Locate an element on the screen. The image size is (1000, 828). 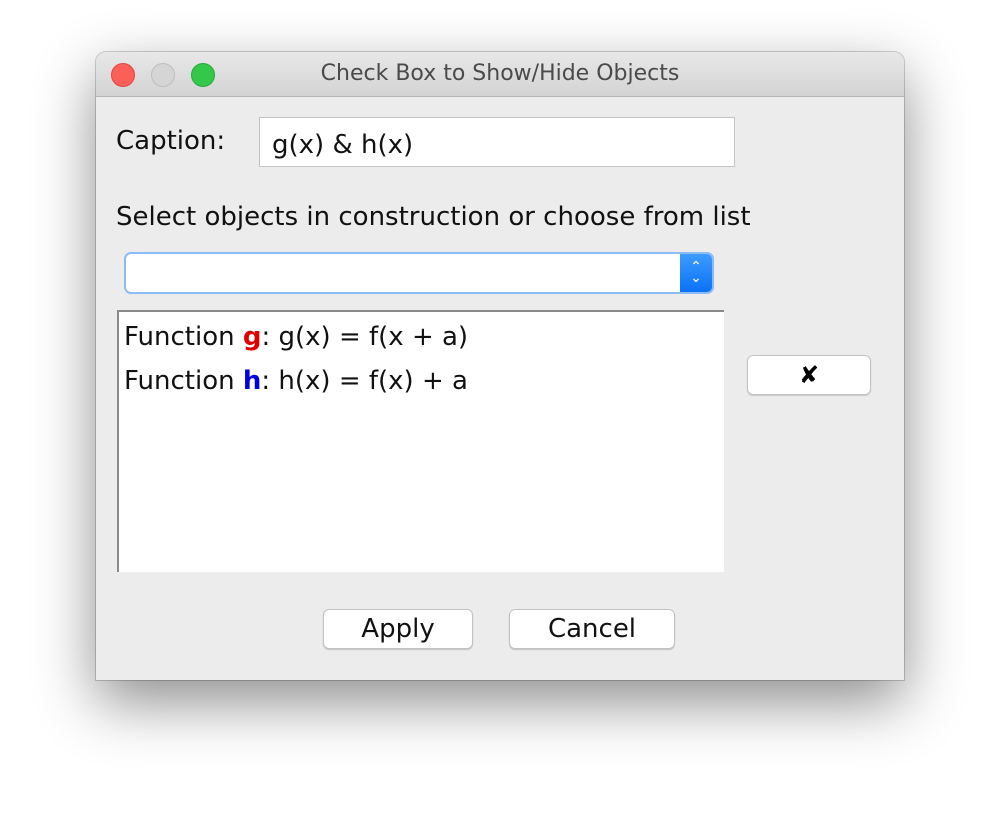
caption-label: Caption: is located at coordinates (171, 141).